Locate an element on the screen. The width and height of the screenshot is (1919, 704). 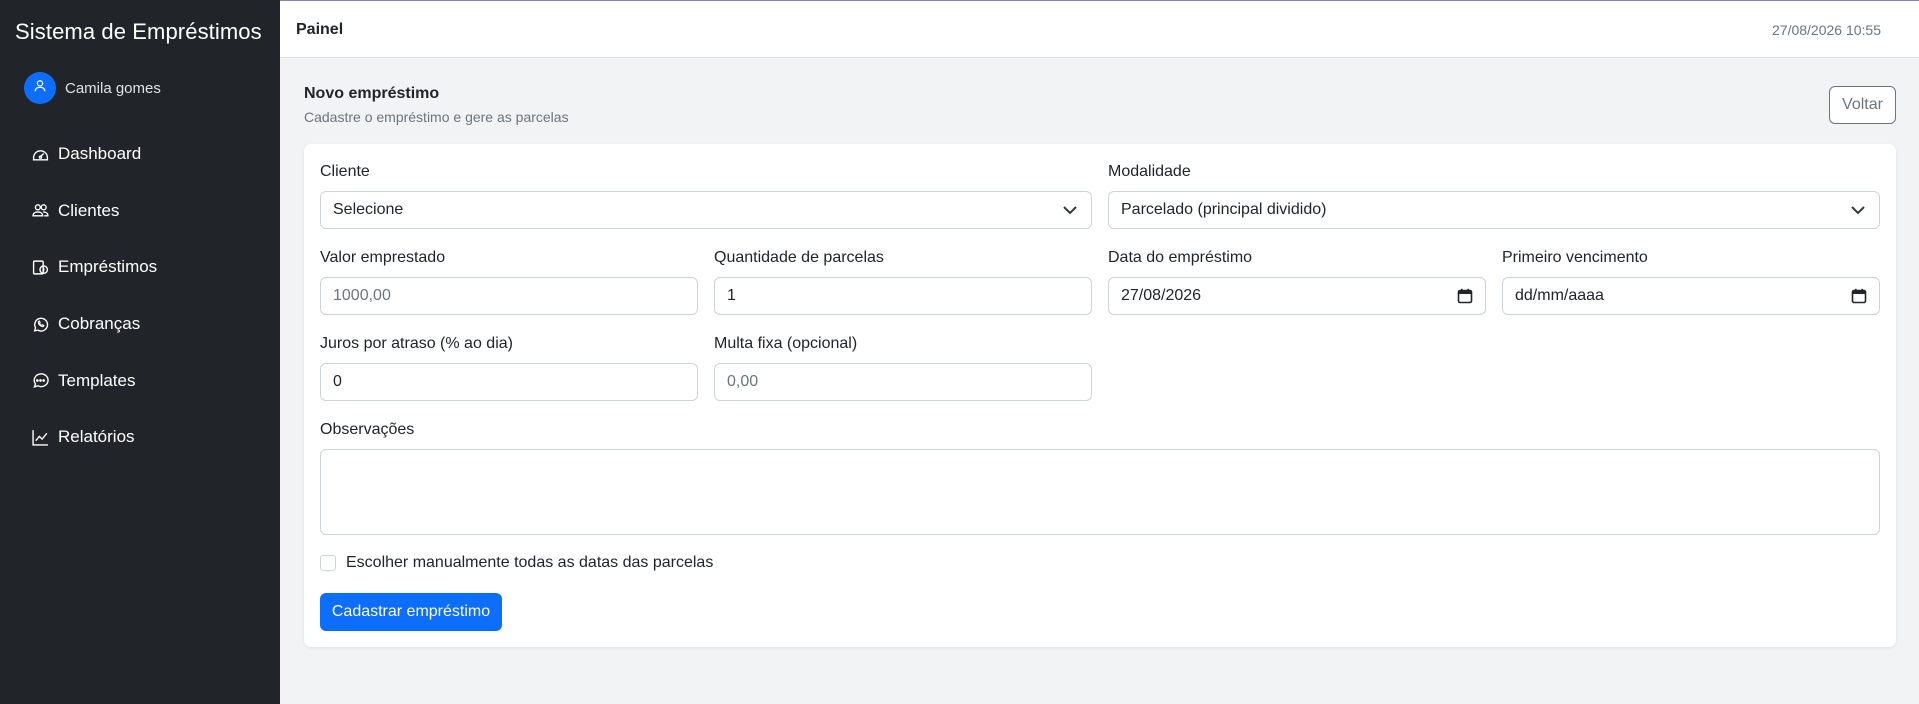
primeiro-vencimento-label: Primeiro vencimento is located at coordinates (1575, 257).